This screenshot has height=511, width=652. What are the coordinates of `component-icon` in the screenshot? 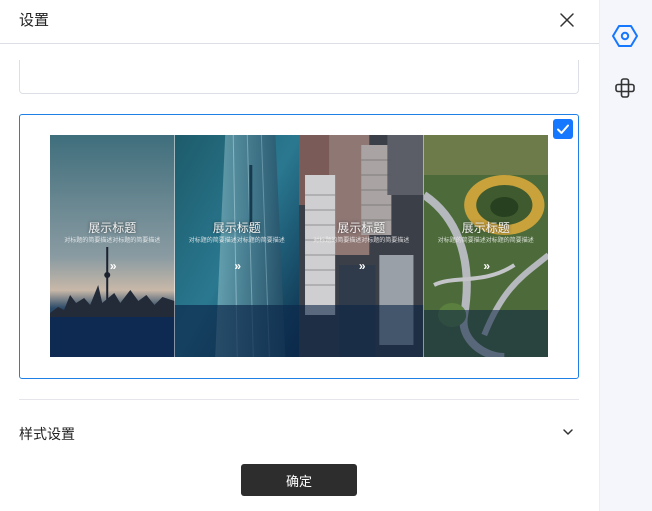 It's located at (625, 88).